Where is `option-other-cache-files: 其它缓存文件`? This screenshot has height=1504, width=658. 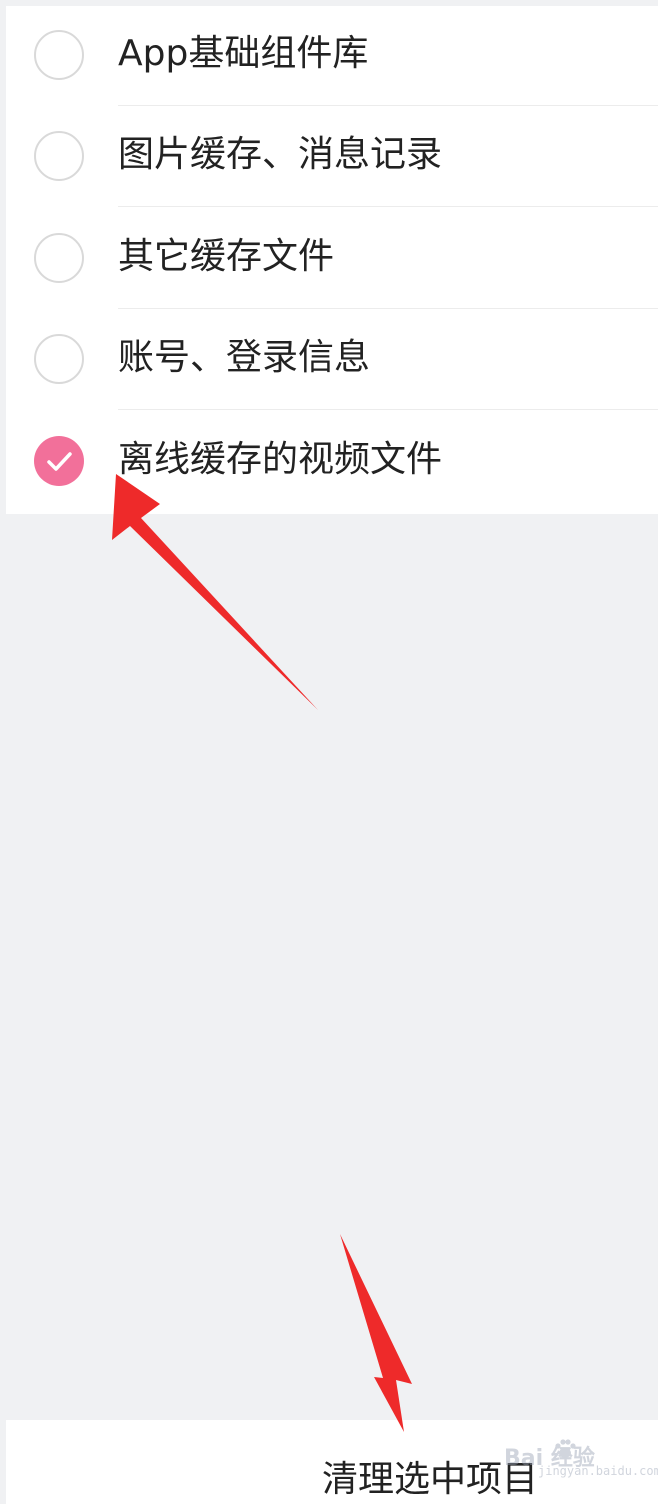 option-other-cache-files: 其它缓存文件 is located at coordinates (332, 259).